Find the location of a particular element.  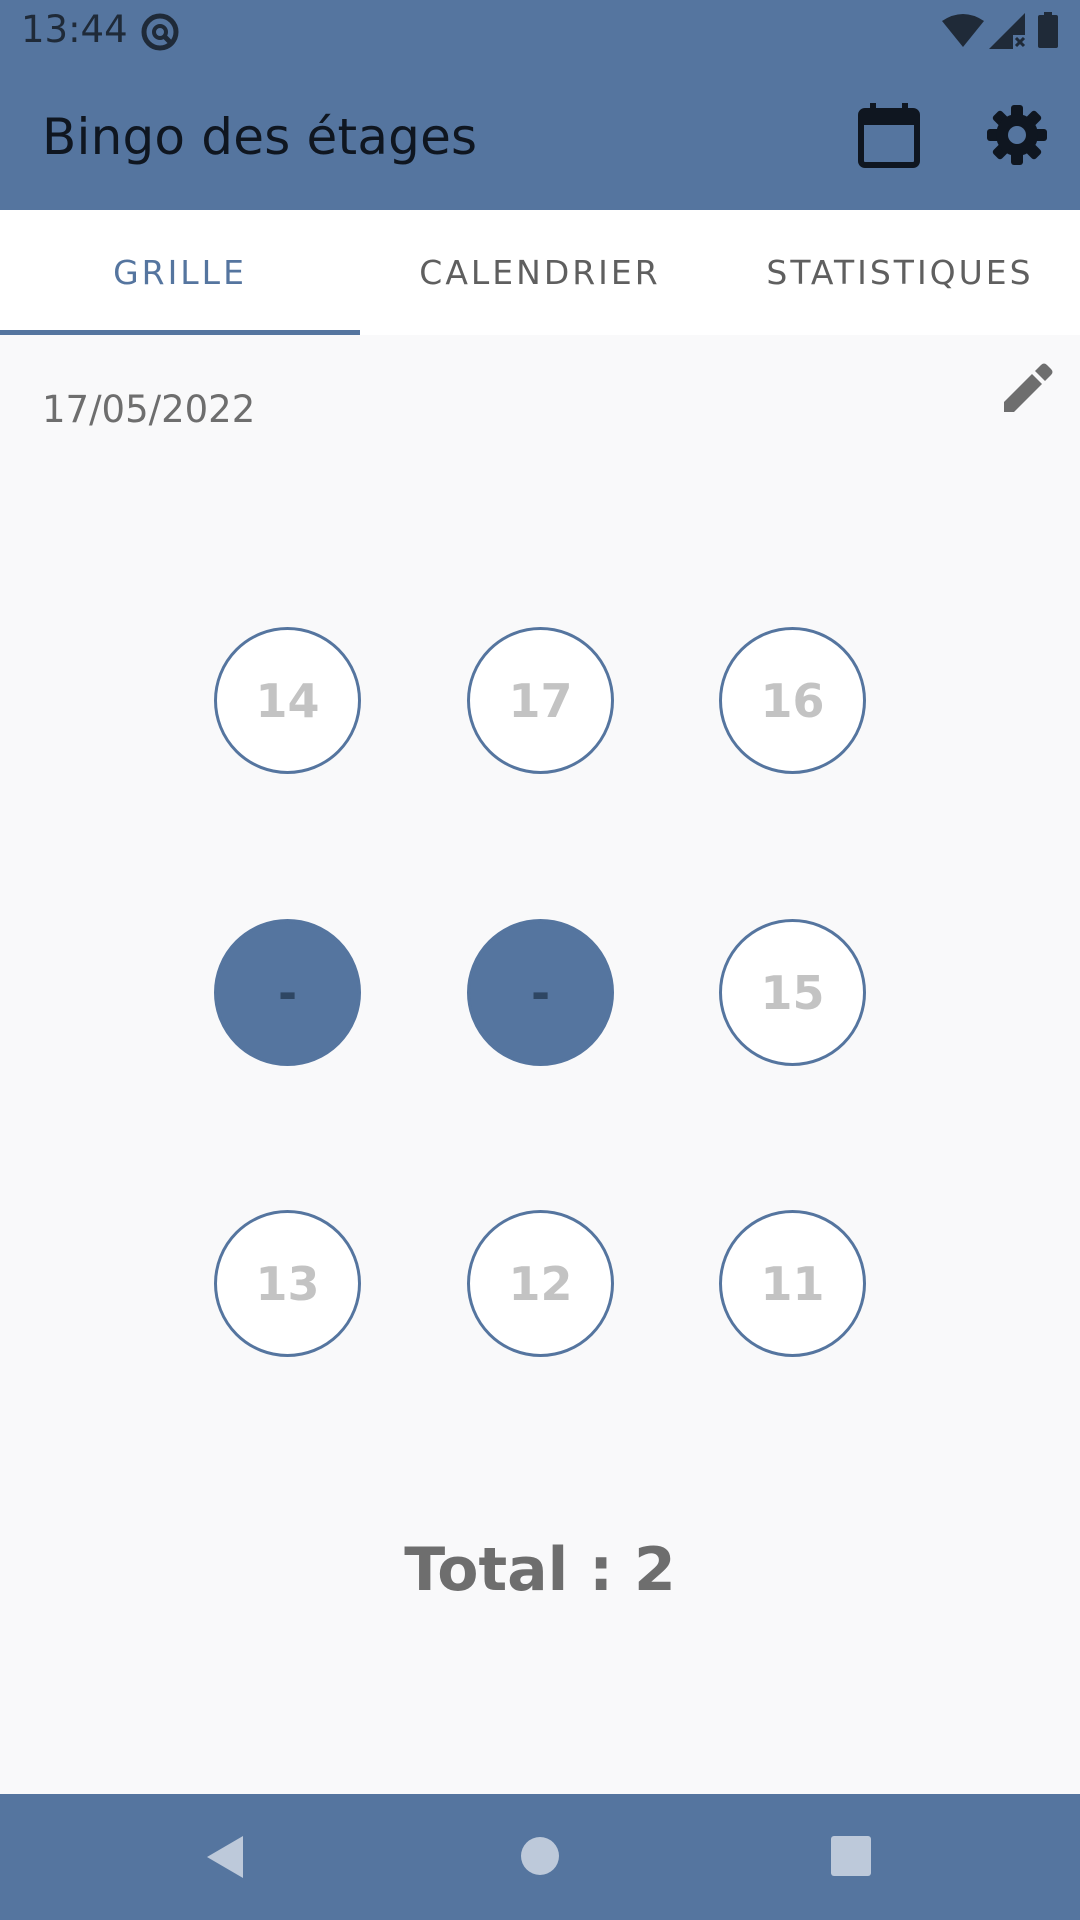

grid-cell: 17 is located at coordinates (540, 700).